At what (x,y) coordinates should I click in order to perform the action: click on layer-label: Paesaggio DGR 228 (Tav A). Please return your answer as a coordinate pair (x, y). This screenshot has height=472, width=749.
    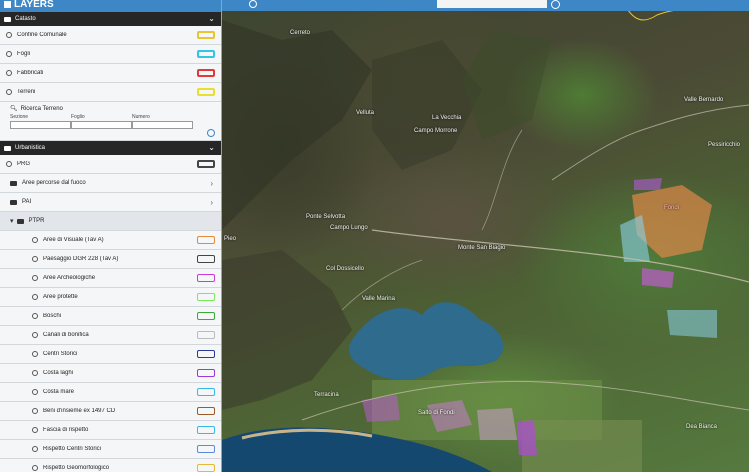
    Looking at the image, I should click on (81, 259).